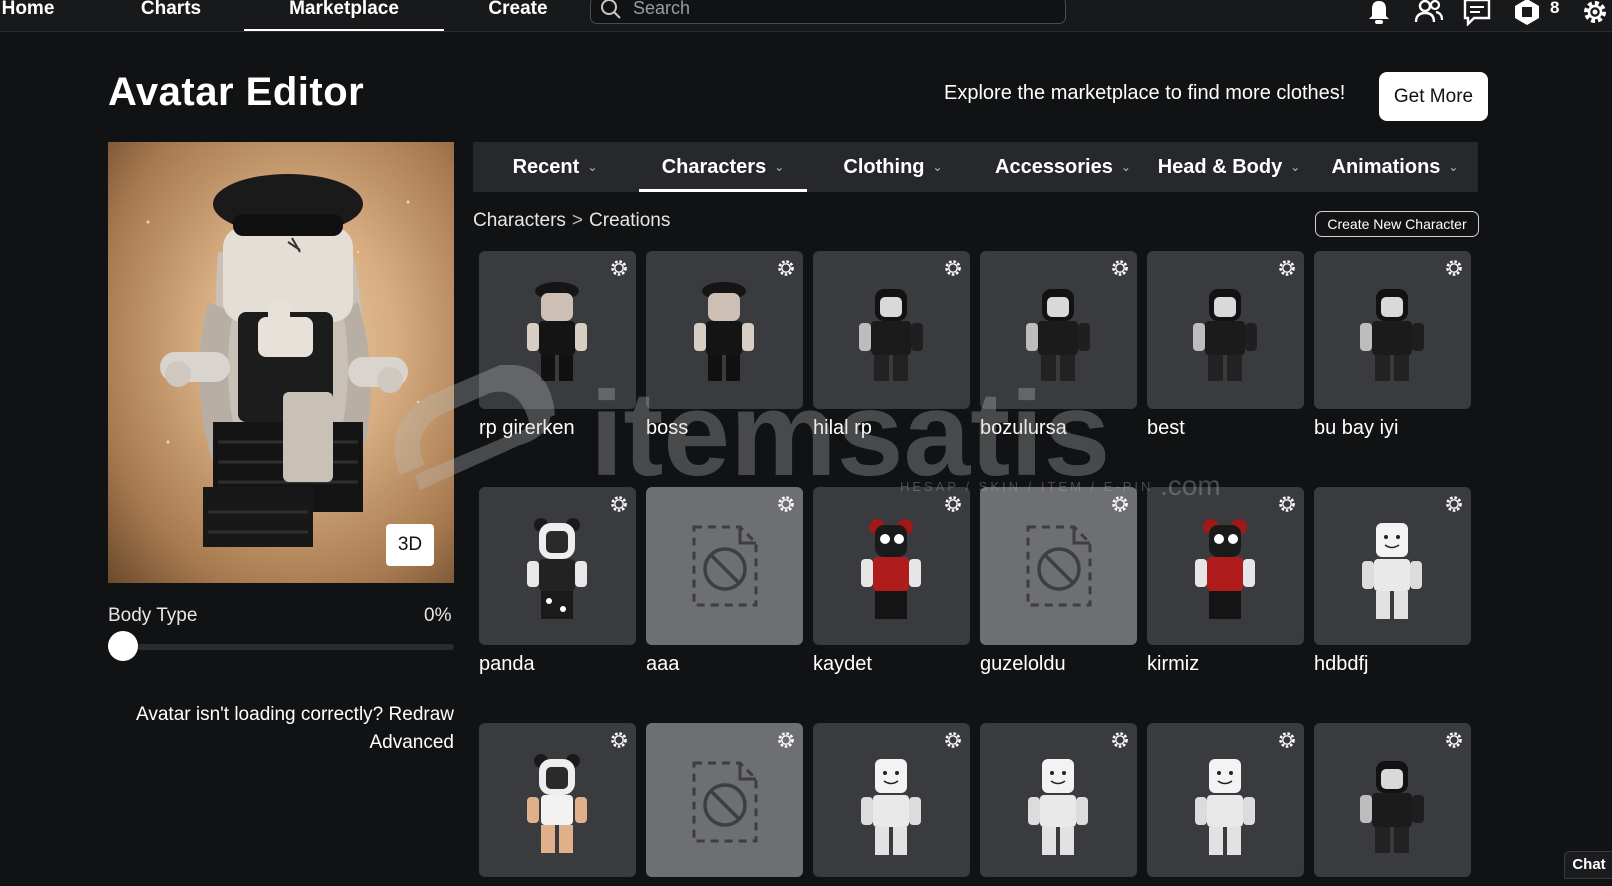 This screenshot has height=886, width=1612. What do you see at coordinates (662, 9) in the screenshot?
I see `search-placeholder: Search` at bounding box center [662, 9].